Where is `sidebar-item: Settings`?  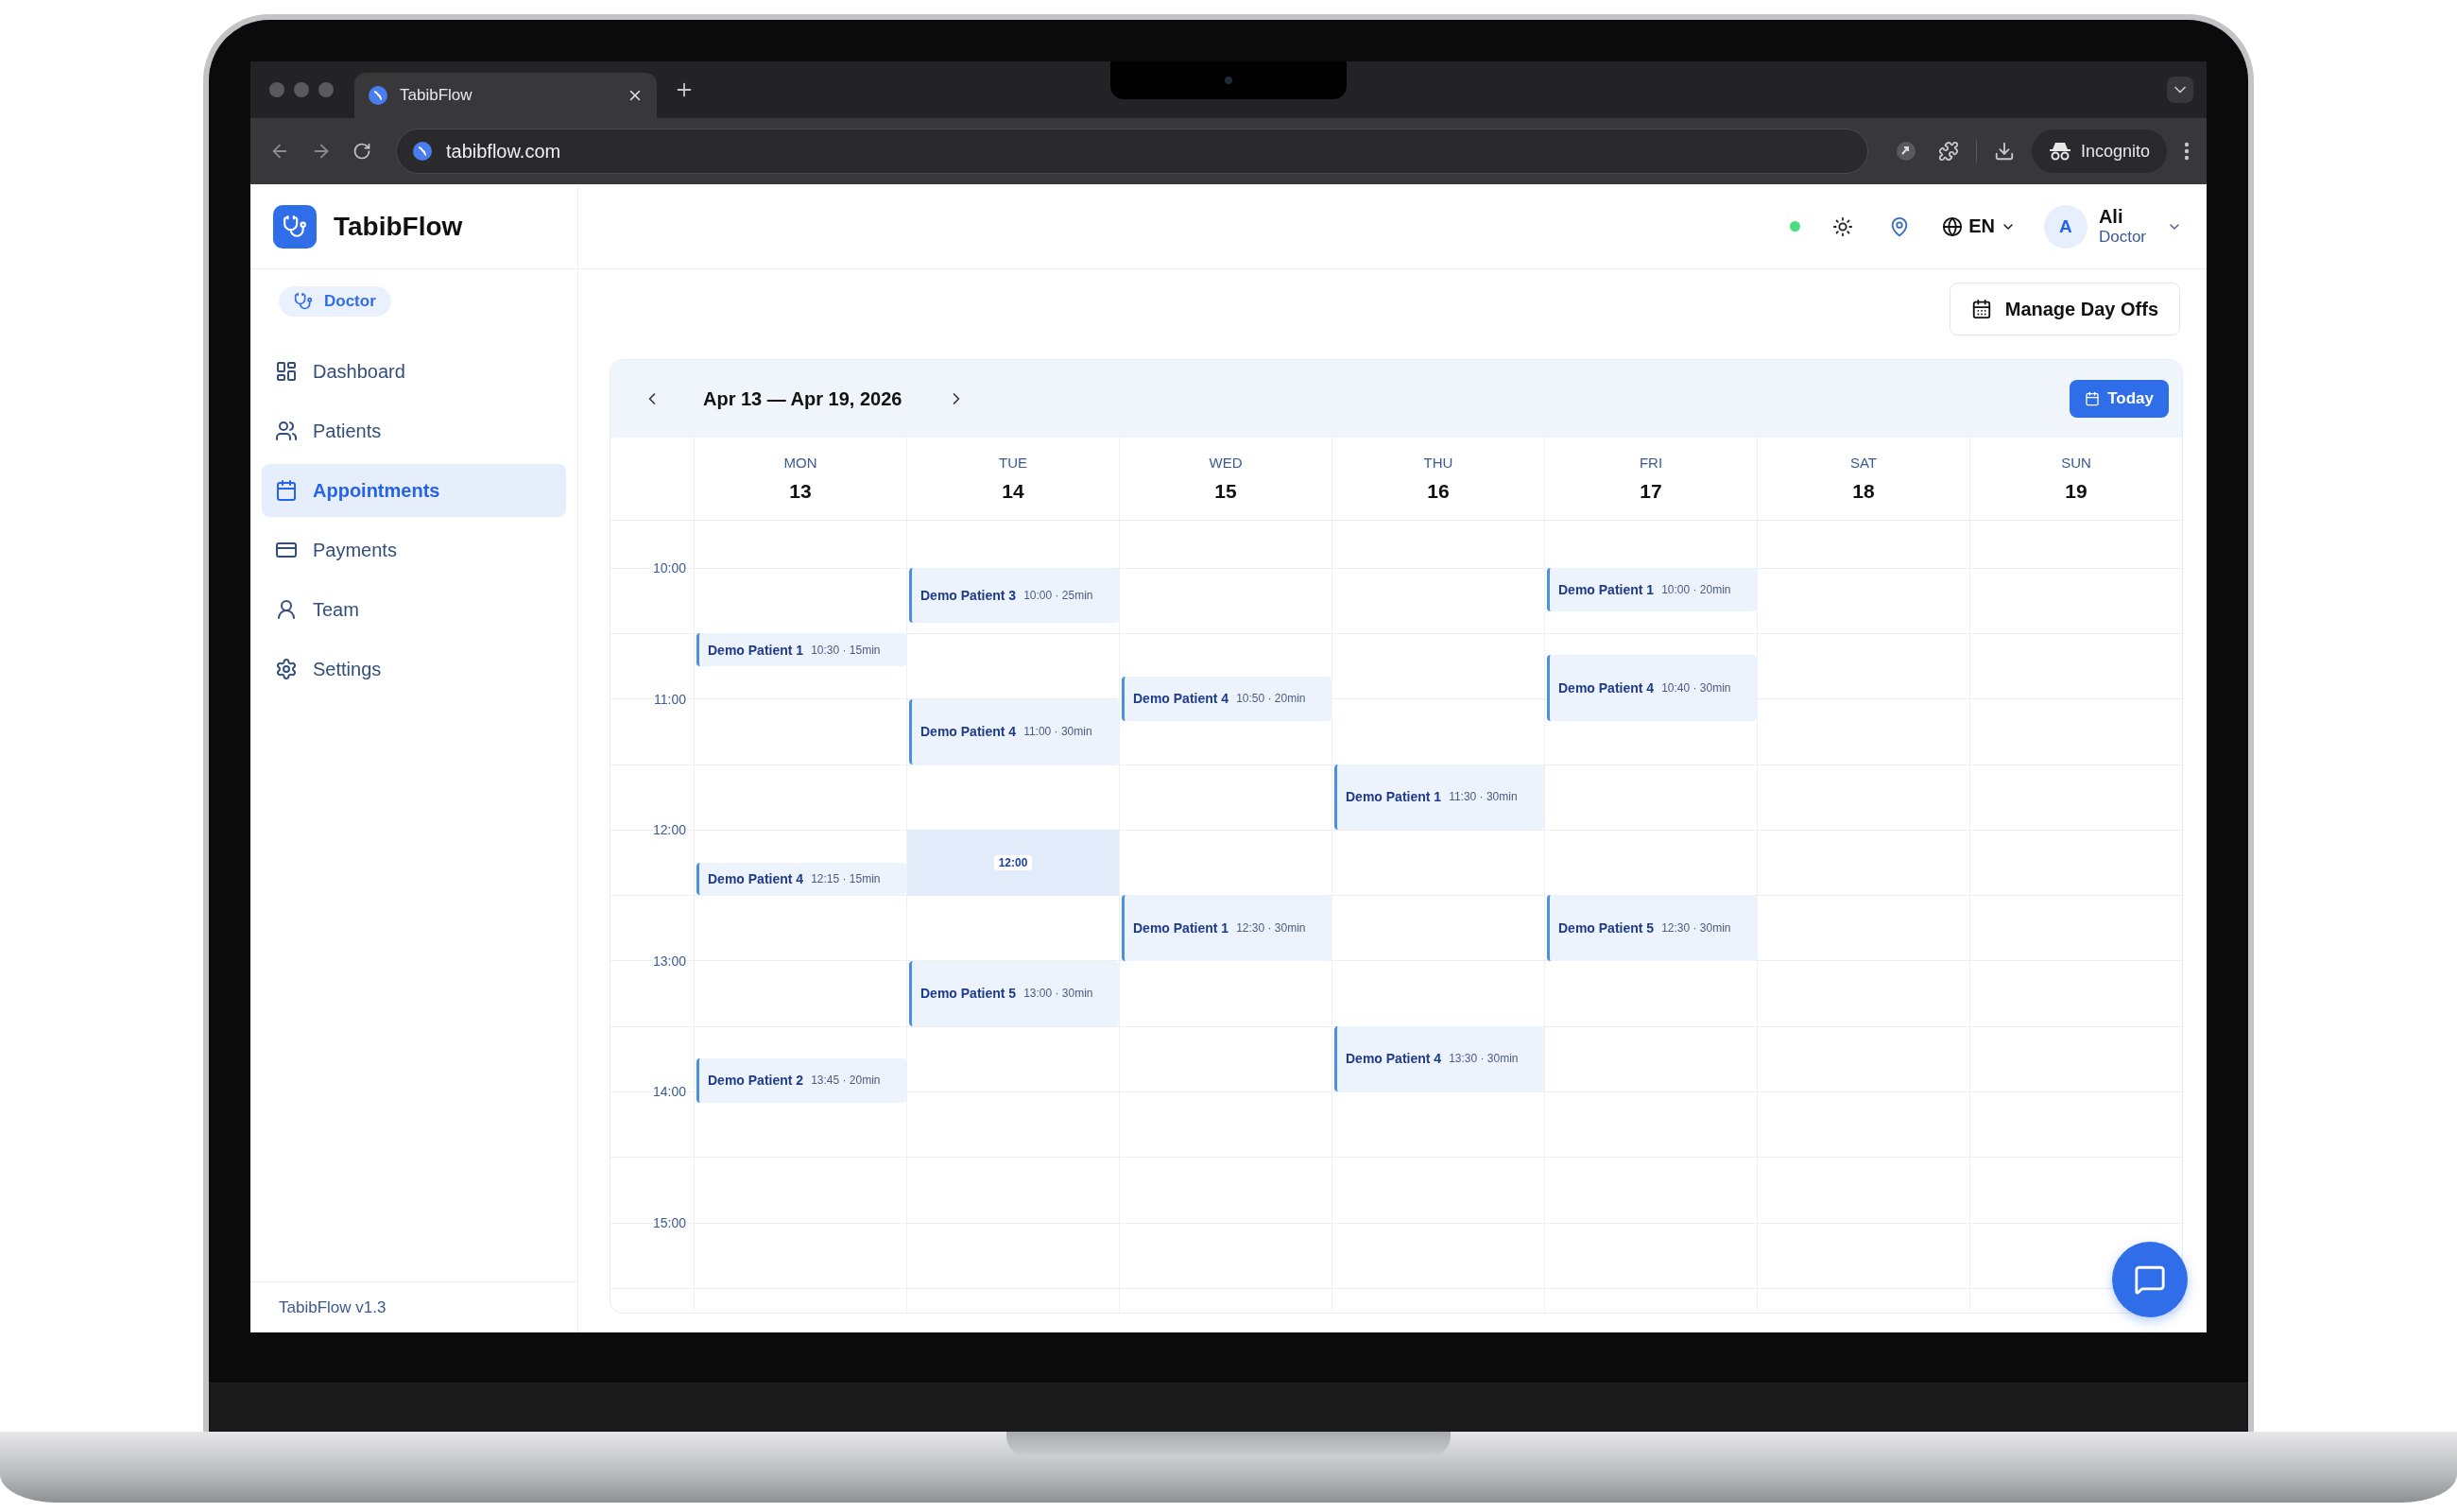 sidebar-item: Settings is located at coordinates (414, 669).